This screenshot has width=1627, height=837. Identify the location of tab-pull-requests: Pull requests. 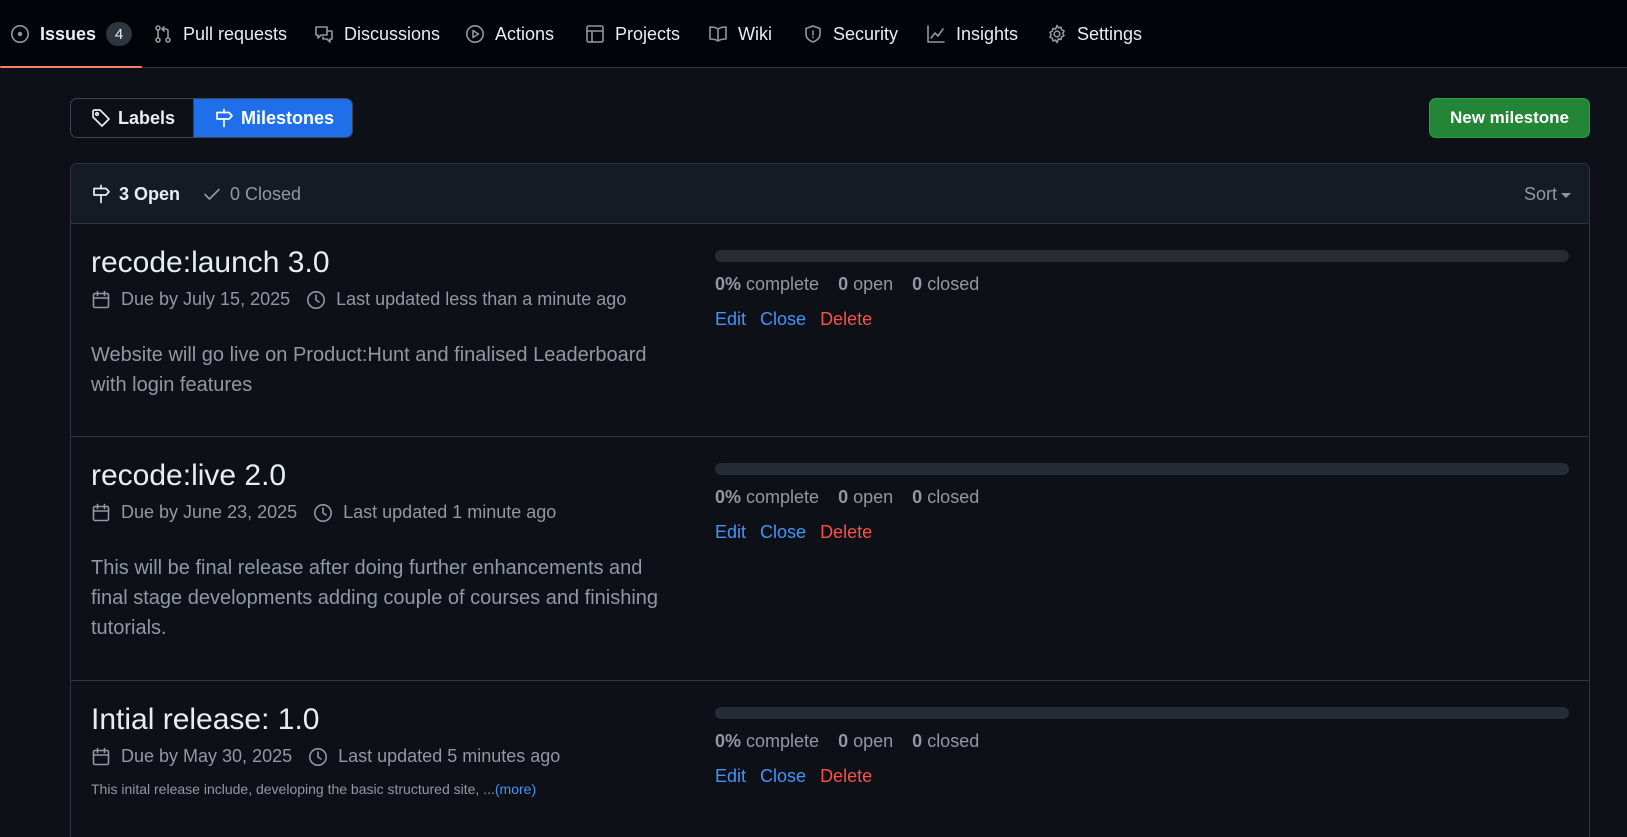
(220, 34).